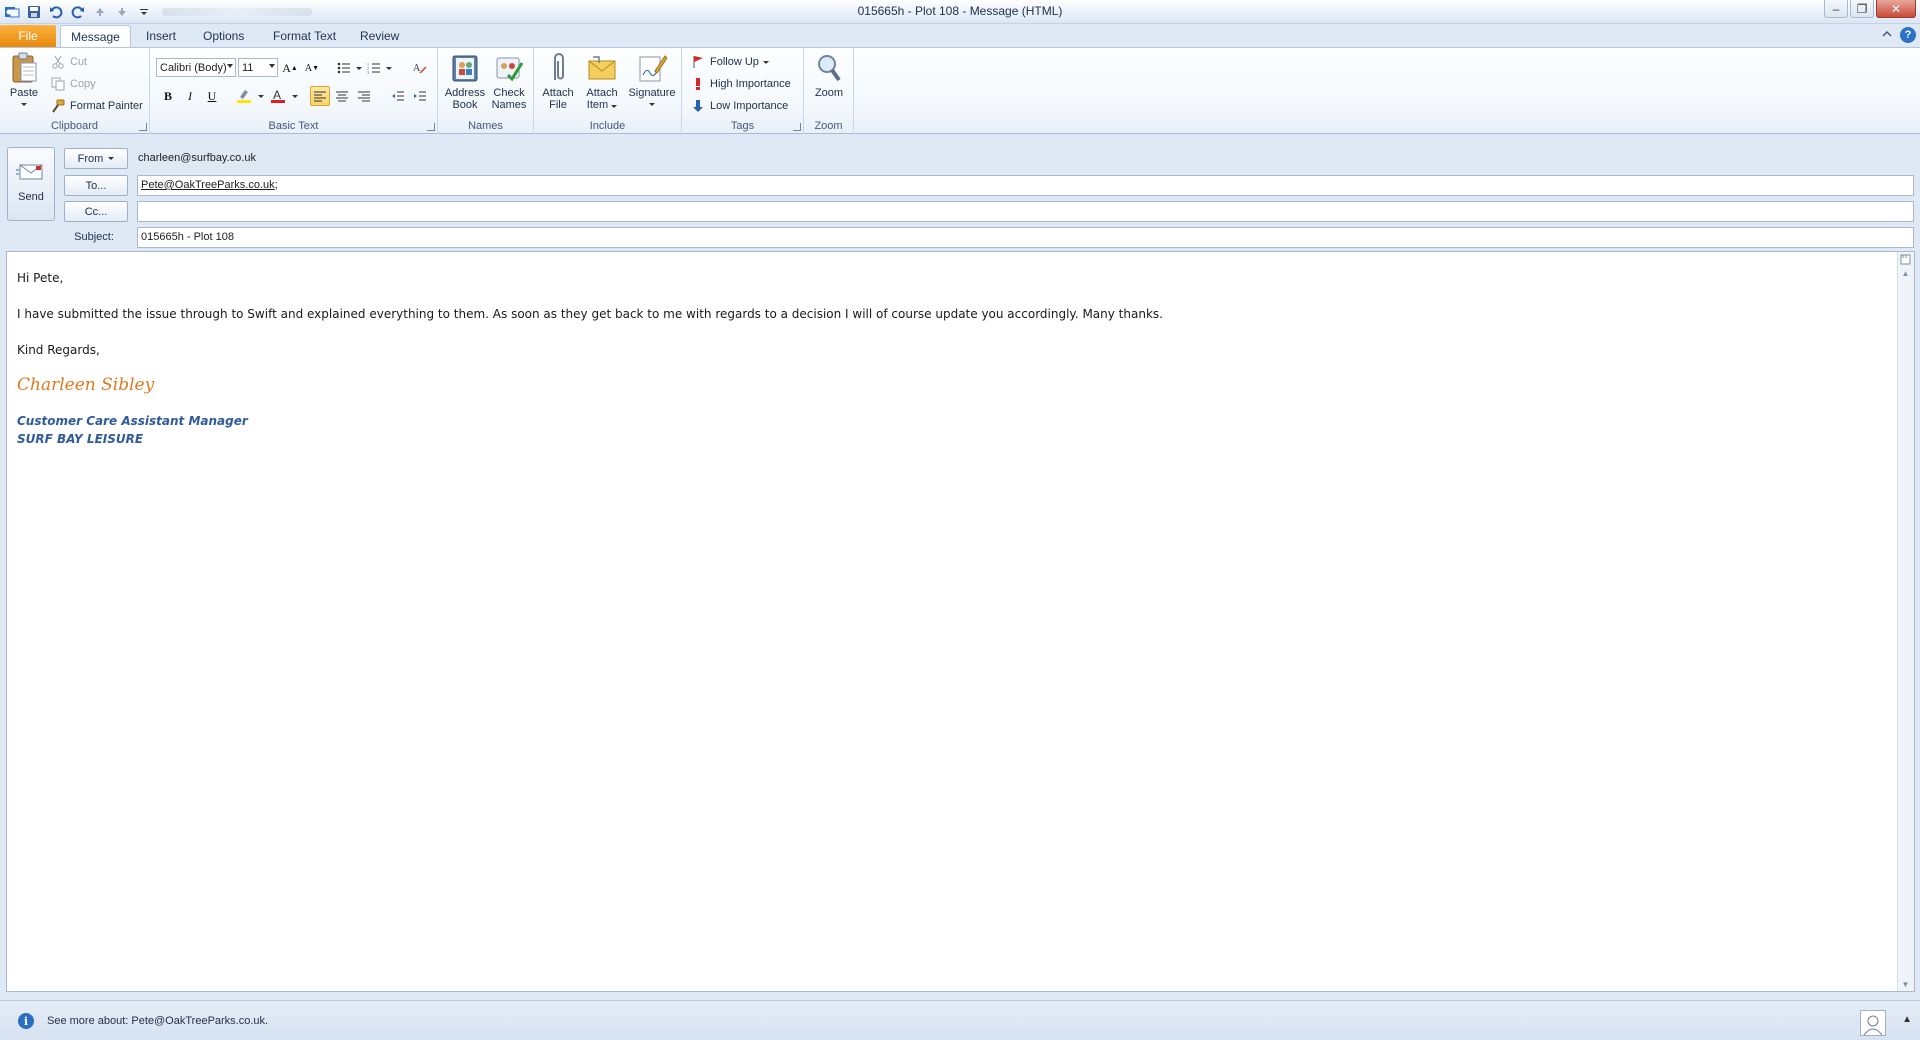 The height and width of the screenshot is (1040, 1920). Describe the element at coordinates (359, 68) in the screenshot. I see `bullets-dropdown-icon` at that location.